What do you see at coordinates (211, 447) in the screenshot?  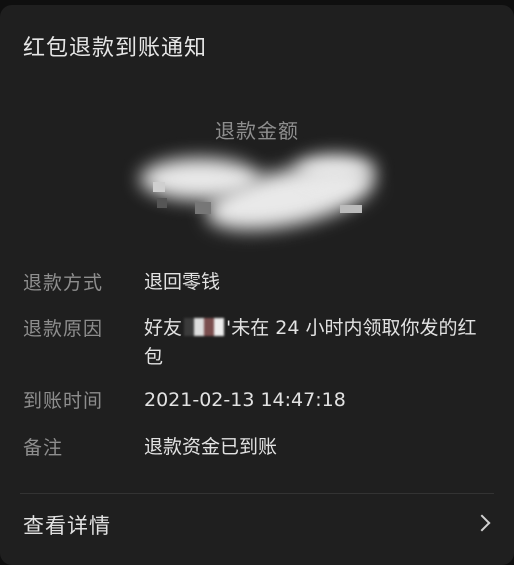 I see `field-value: 退款资金已到账` at bounding box center [211, 447].